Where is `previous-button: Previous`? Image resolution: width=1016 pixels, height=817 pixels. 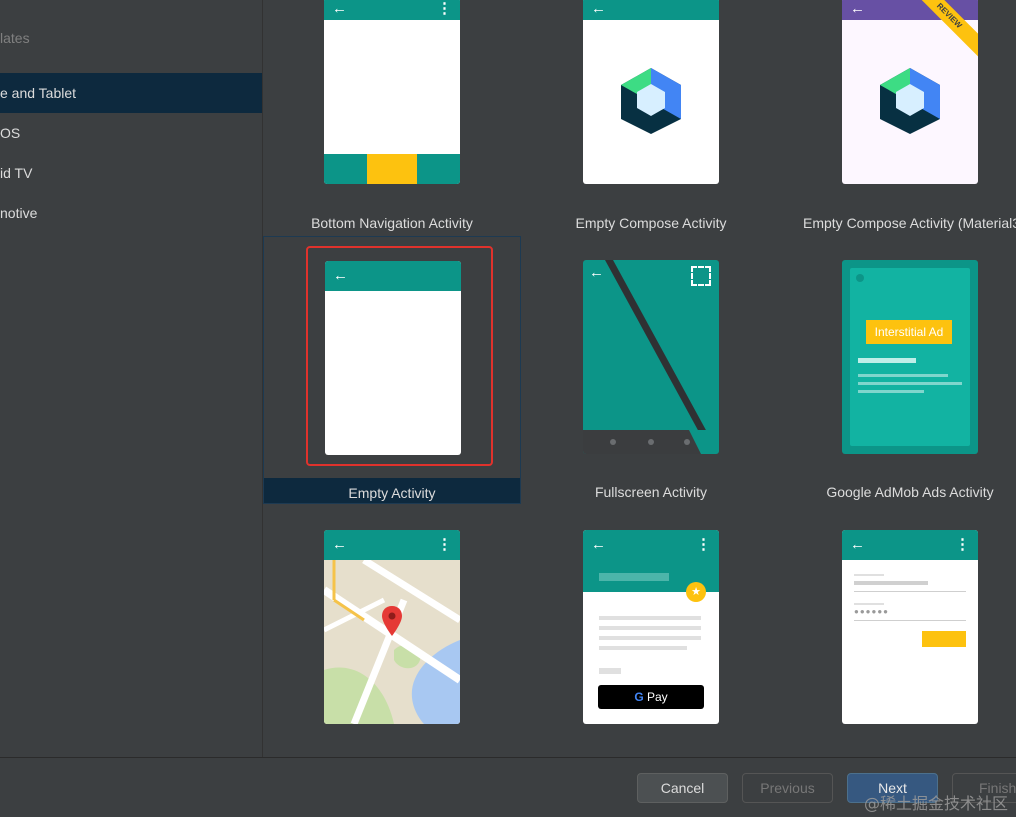 previous-button: Previous is located at coordinates (787, 788).